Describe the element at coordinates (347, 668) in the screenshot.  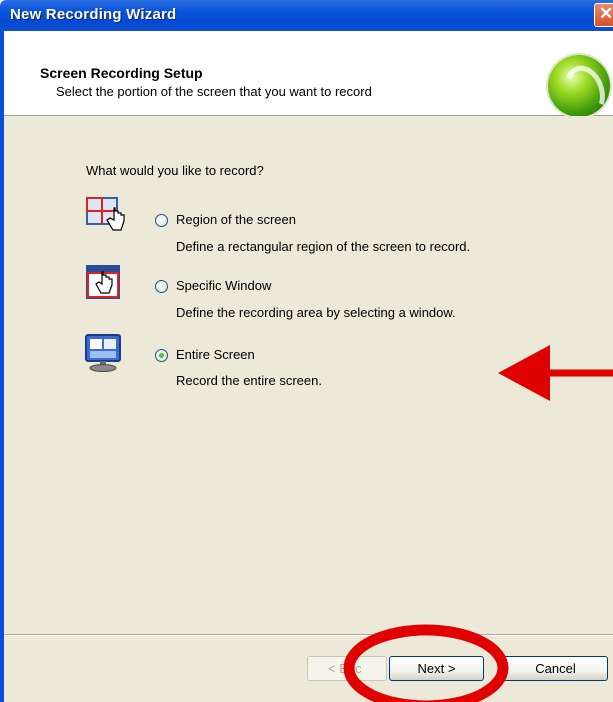
I see `back-button: < Bac` at that location.